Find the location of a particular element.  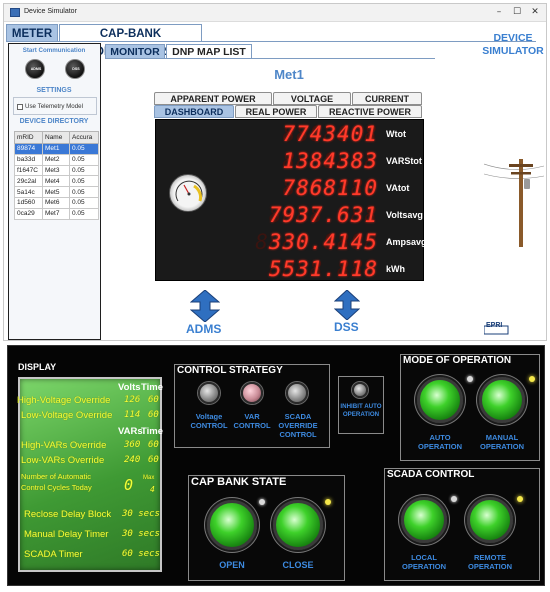

scada-timer-value: 60 secs is located at coordinates (141, 554).